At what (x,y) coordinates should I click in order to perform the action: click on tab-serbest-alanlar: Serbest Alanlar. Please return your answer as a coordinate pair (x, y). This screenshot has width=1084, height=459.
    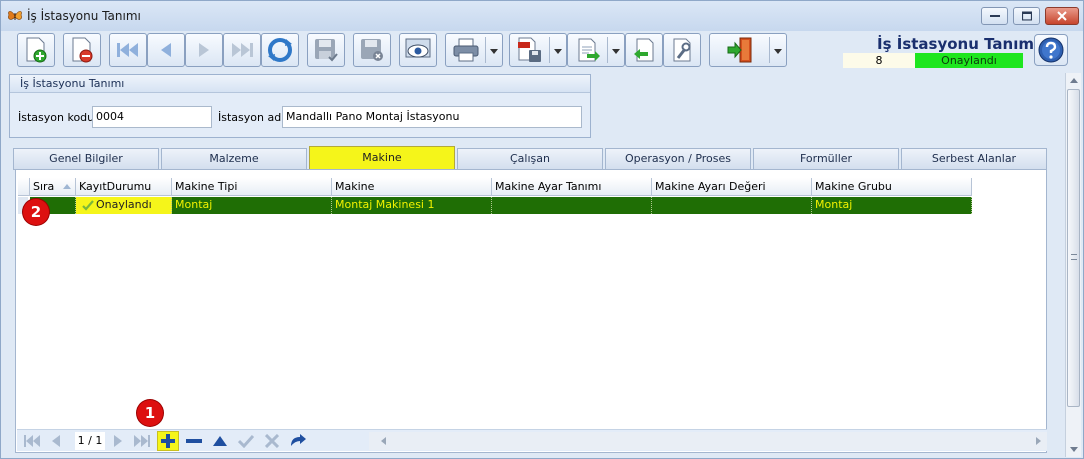
    Looking at the image, I should click on (974, 159).